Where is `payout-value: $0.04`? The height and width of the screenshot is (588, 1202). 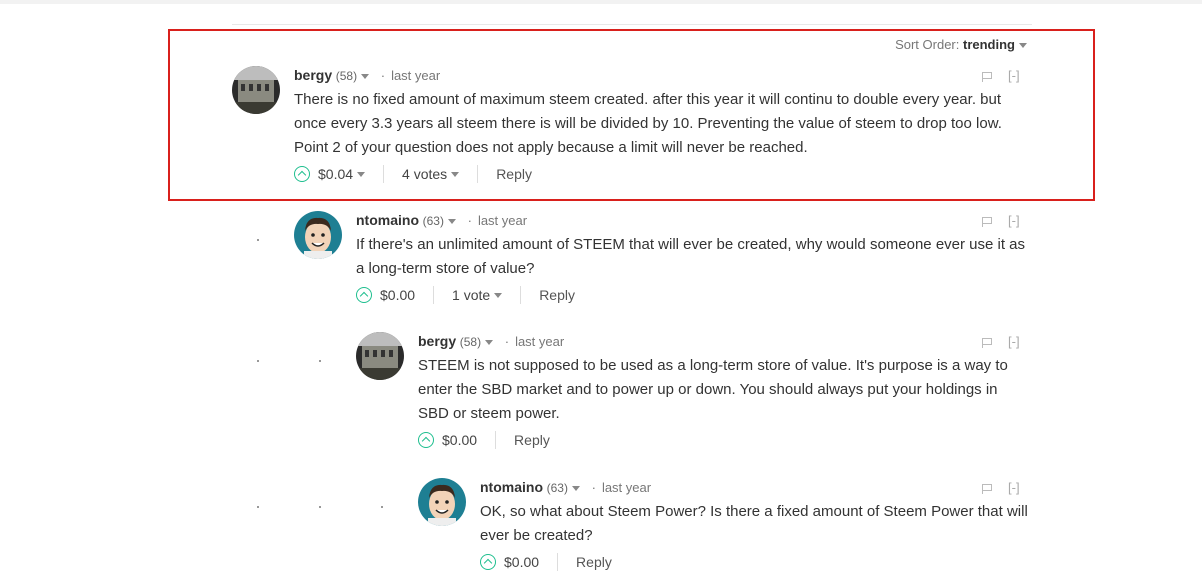 payout-value: $0.04 is located at coordinates (335, 174).